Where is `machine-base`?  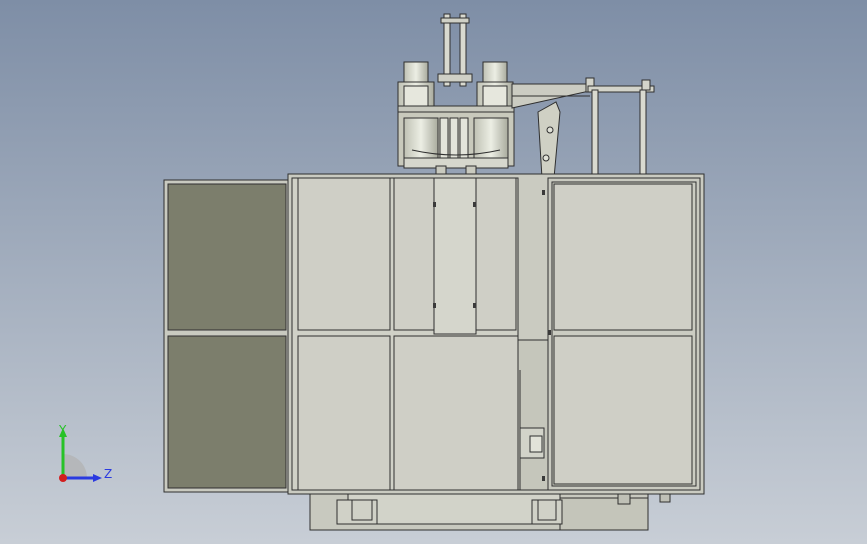
machine-base is located at coordinates (490, 512).